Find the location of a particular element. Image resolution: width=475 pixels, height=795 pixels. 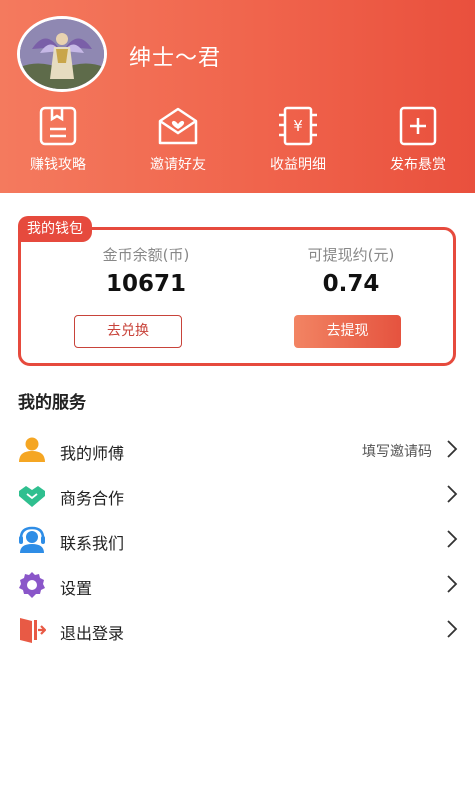

quick-action-label: 收益明细 is located at coordinates (298, 165).